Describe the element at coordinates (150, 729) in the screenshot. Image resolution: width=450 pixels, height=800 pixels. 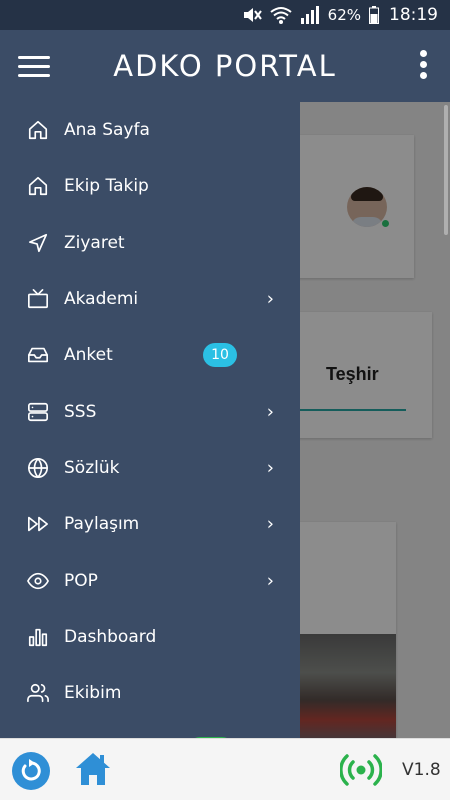
I see `drawer-item-partial` at that location.